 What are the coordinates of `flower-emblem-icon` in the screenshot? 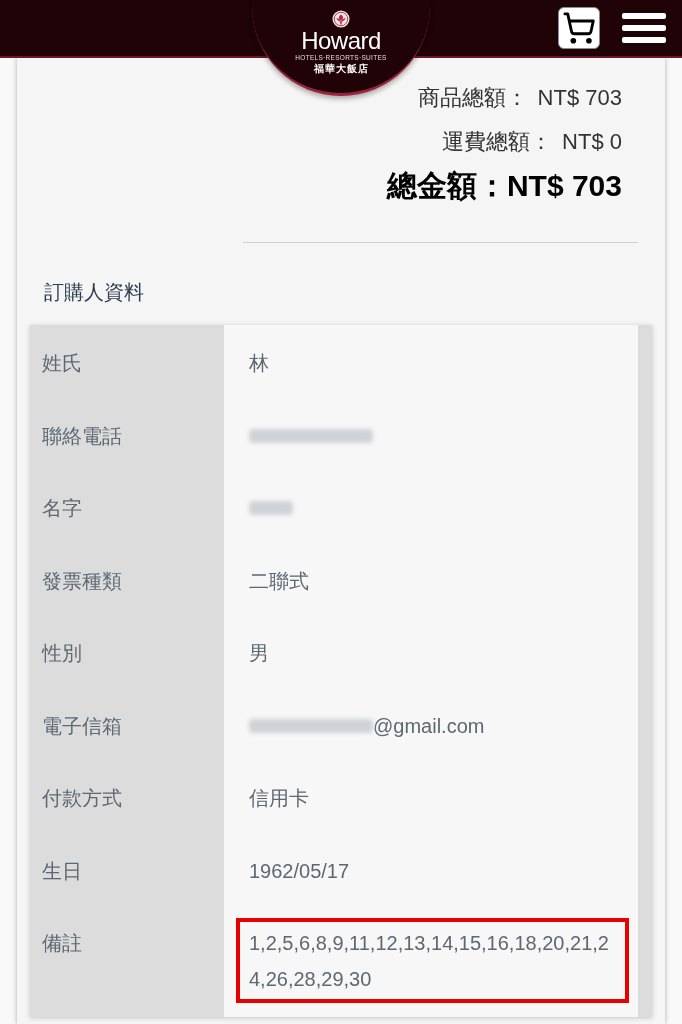 It's located at (341, 19).